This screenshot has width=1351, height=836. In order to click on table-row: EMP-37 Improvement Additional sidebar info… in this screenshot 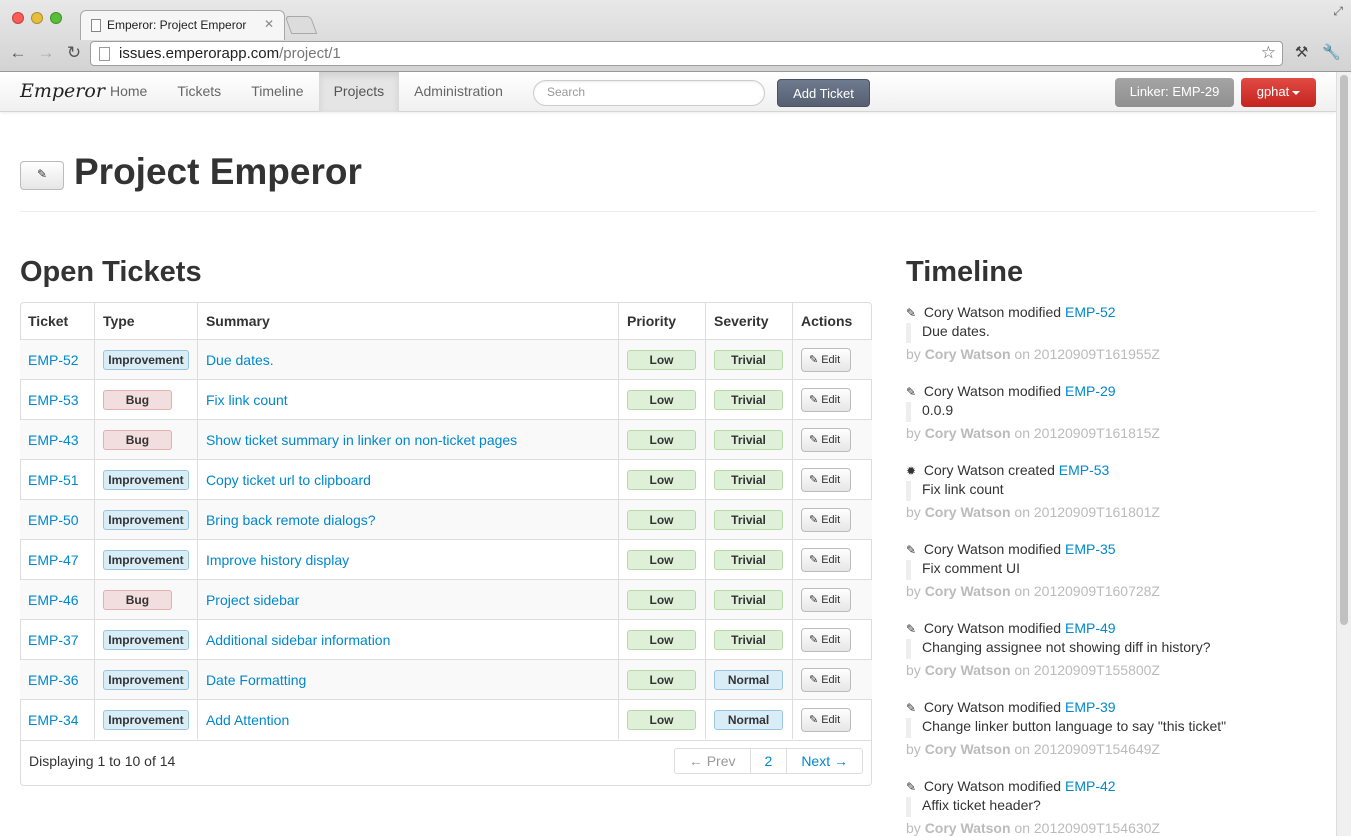, I will do `click(446, 639)`.